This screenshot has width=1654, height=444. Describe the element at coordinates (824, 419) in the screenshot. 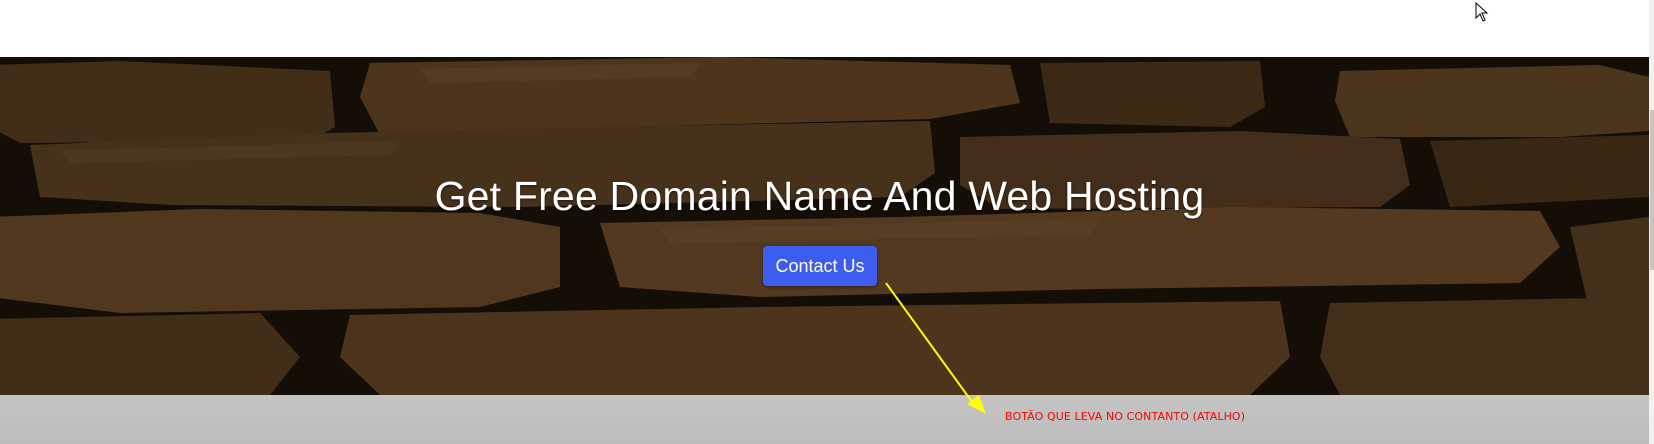

I see `footer-band` at that location.